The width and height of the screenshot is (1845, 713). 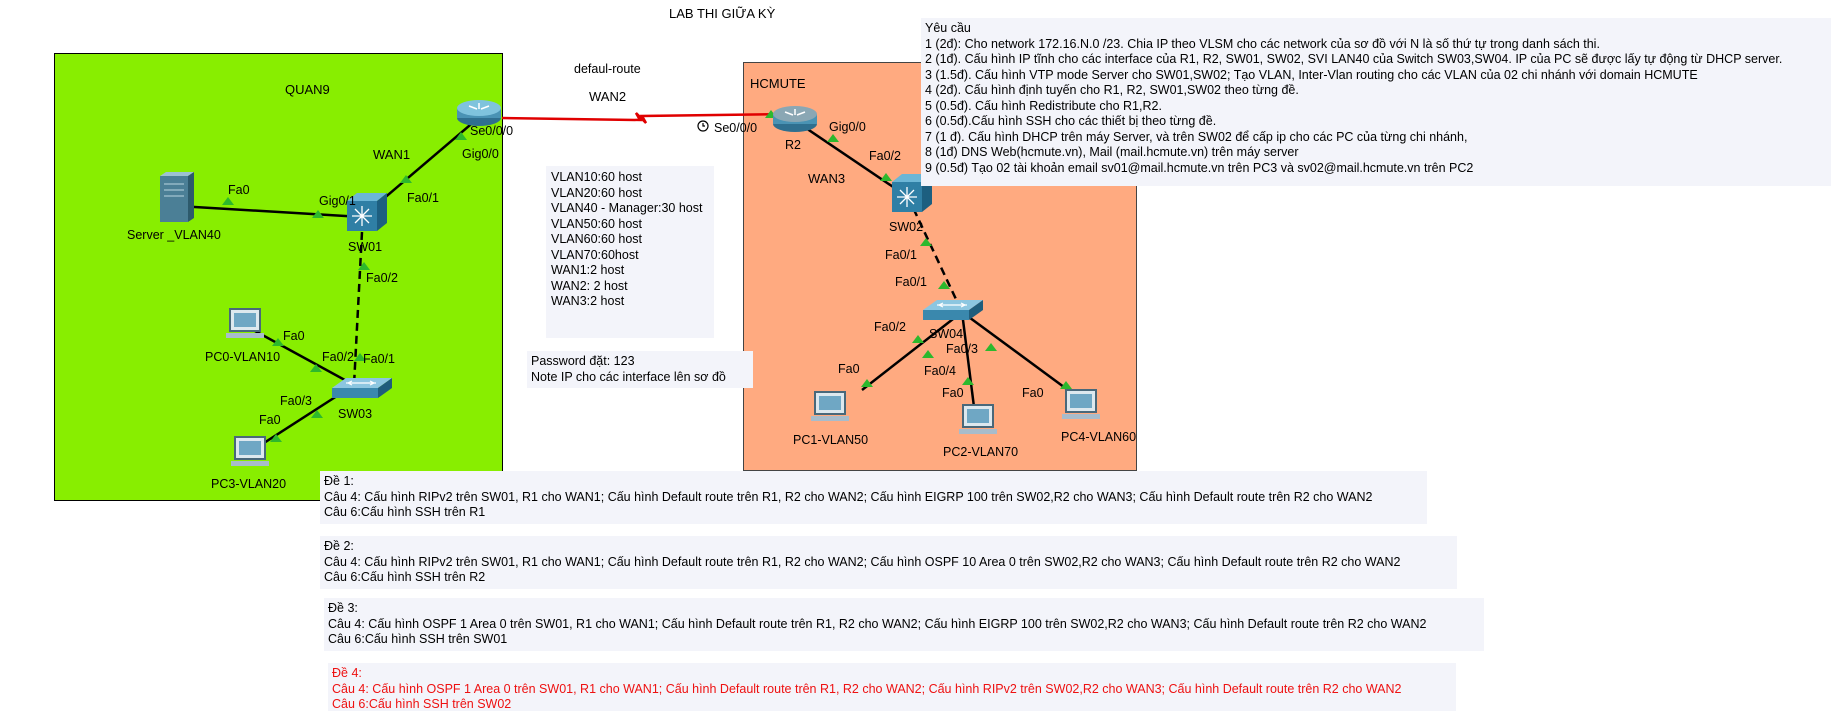 What do you see at coordinates (981, 452) in the screenshot?
I see `pc2-label: PC2-VLAN70` at bounding box center [981, 452].